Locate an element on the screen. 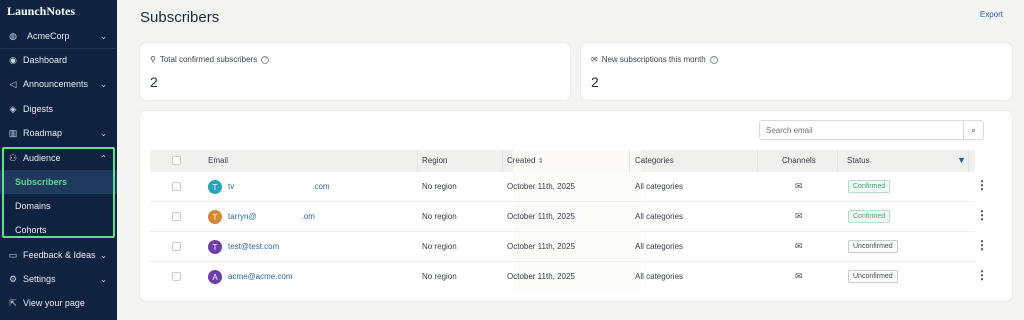 Image resolution: width=1024 pixels, height=320 pixels. sidebar-item-label: Dashboard is located at coordinates (45, 60).